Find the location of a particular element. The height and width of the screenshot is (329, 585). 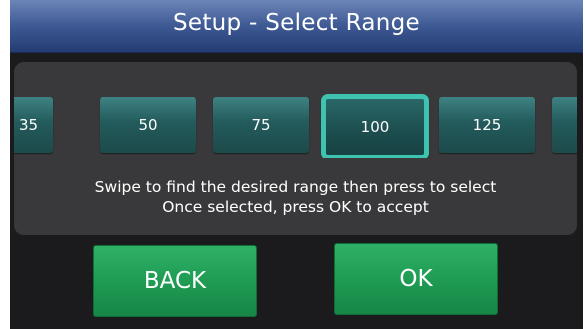

range-option-75: 75 is located at coordinates (261, 125).